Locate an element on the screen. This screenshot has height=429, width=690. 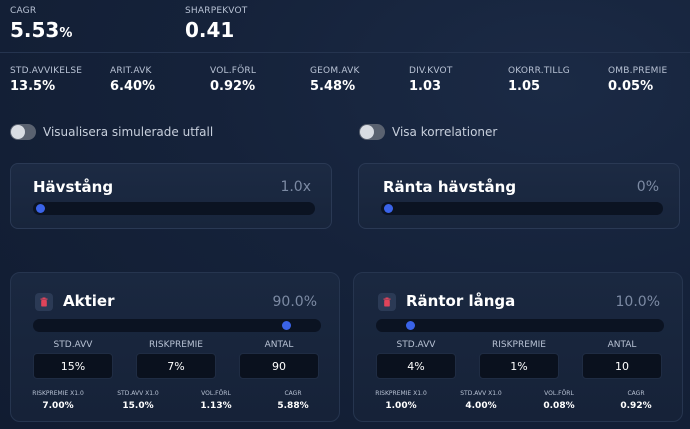
metric-arit: ARIT.AVK 6.40% is located at coordinates (132, 80).